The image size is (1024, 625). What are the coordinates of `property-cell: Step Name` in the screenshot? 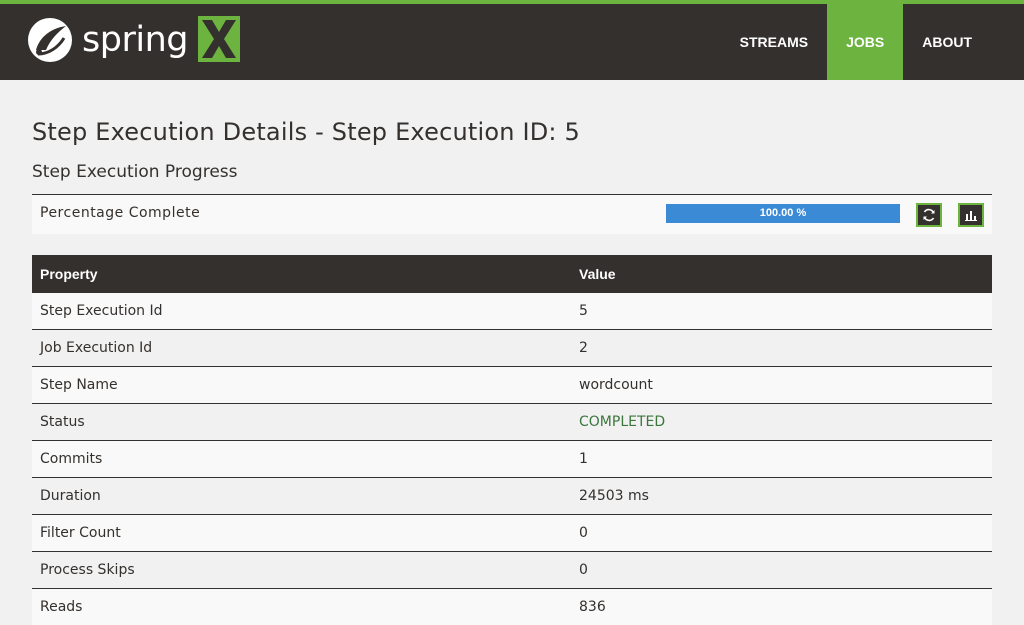 It's located at (301, 385).